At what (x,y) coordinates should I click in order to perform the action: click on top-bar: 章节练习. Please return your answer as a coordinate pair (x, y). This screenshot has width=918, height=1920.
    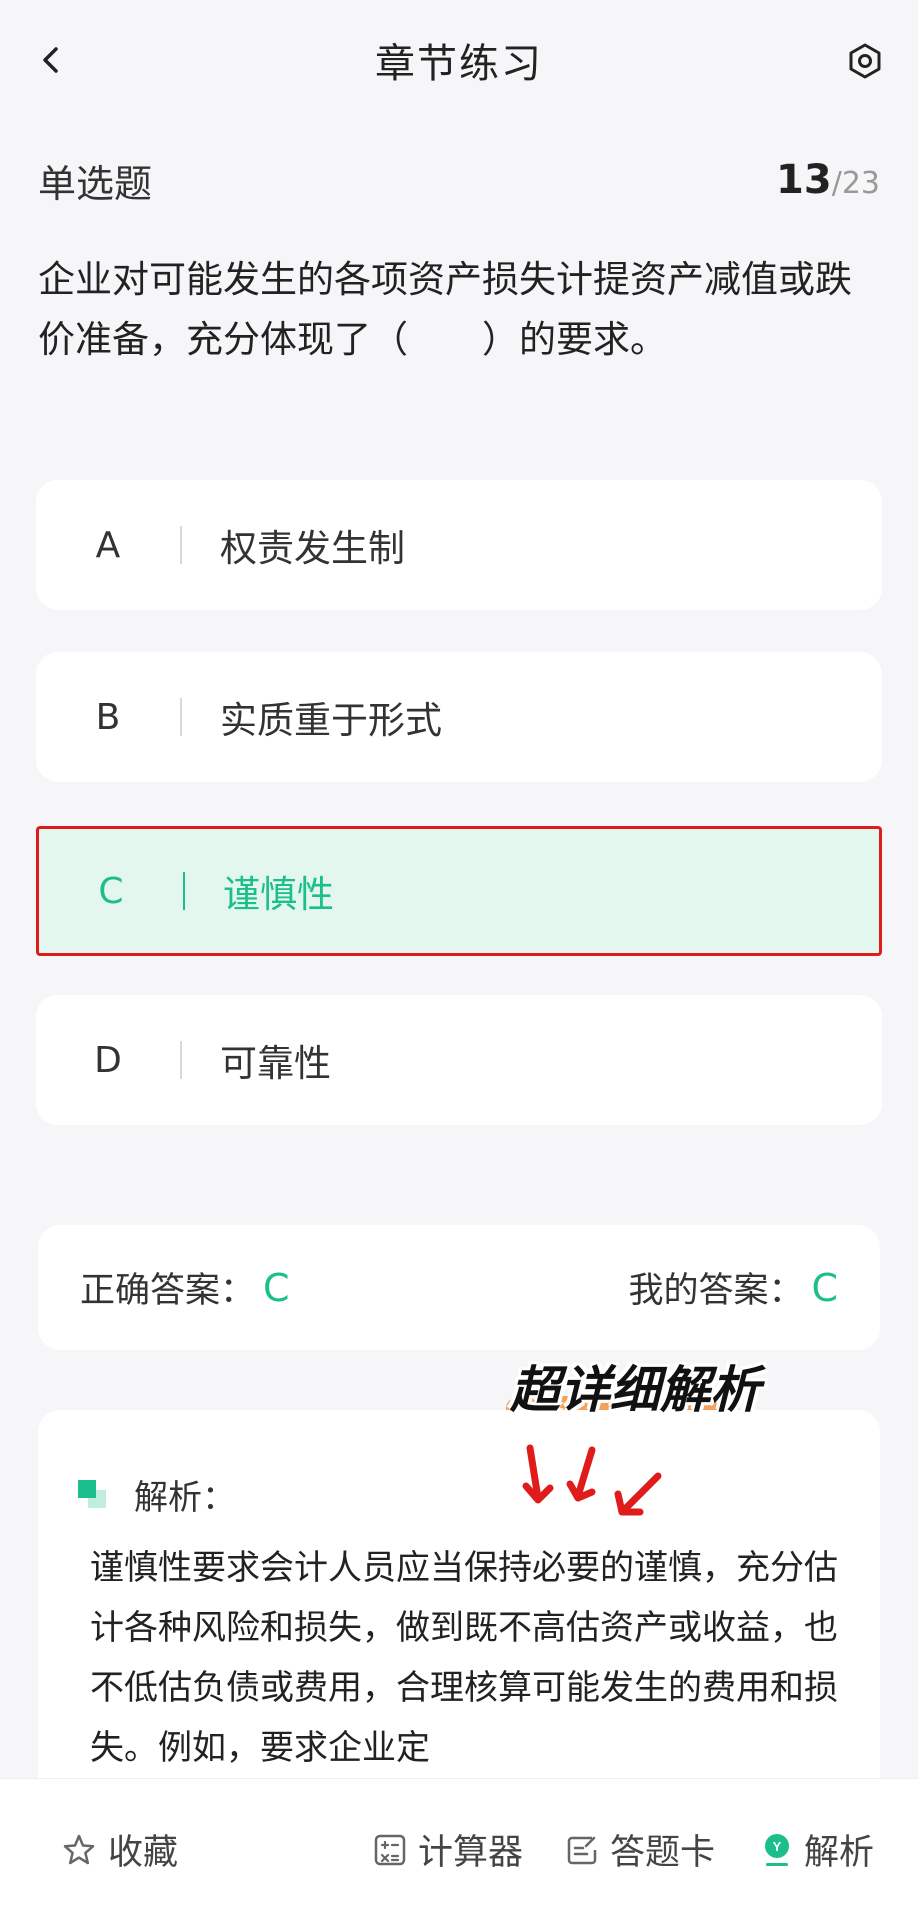
    Looking at the image, I should click on (459, 60).